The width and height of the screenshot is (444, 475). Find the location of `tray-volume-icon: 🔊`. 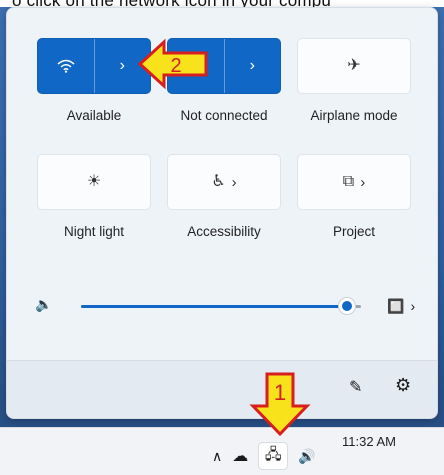

tray-volume-icon: 🔊 is located at coordinates (306, 456).